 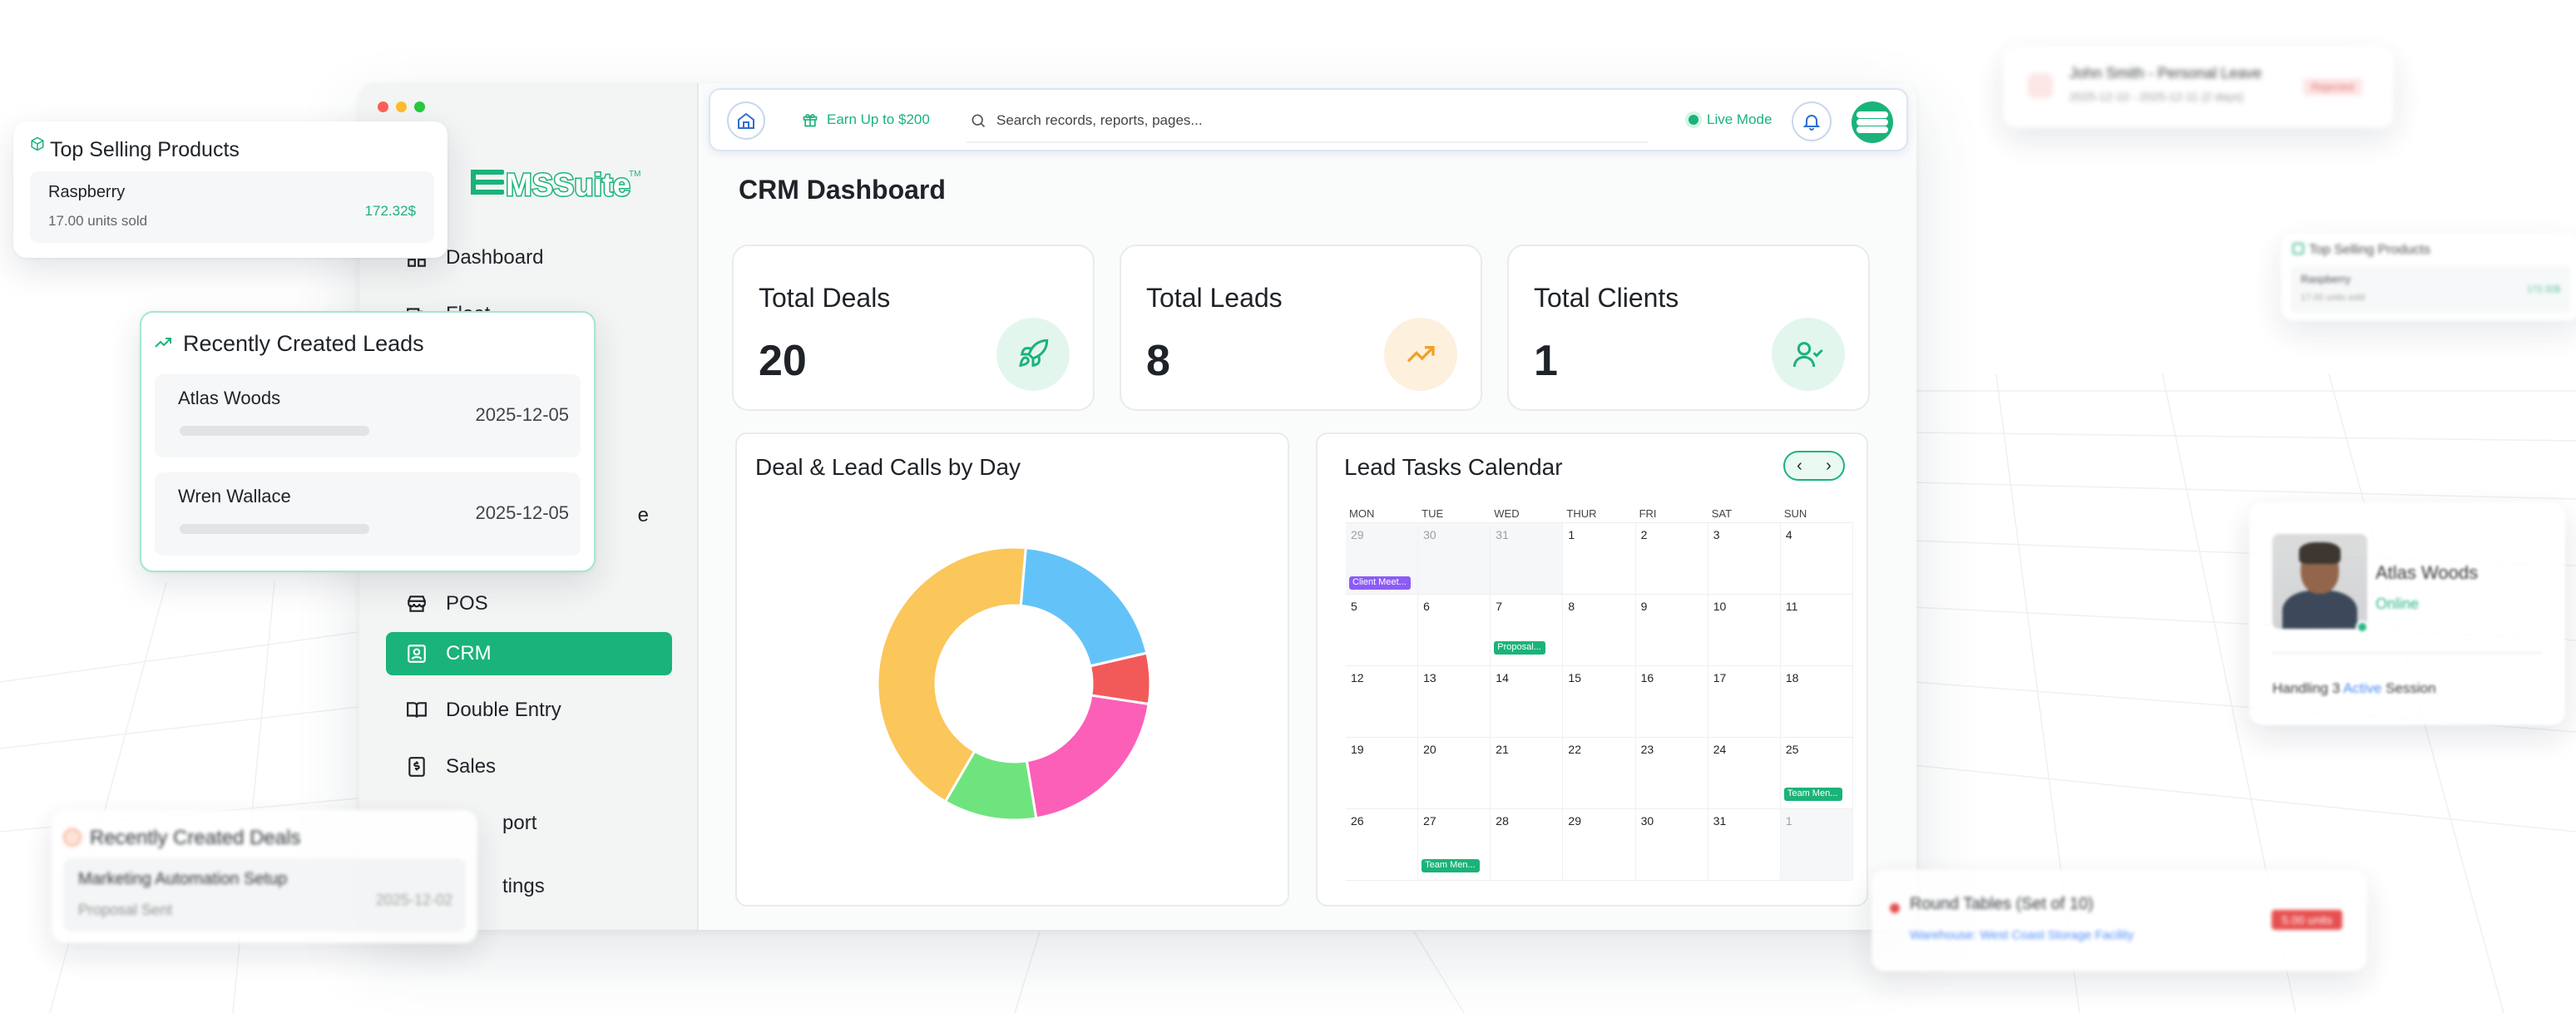 I want to click on stat-card-total-leads: Total Leads 8, so click(x=1301, y=328).